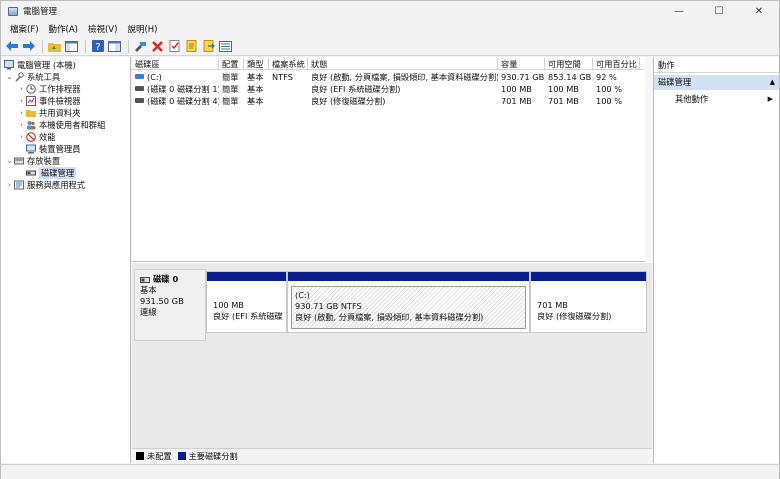 This screenshot has width=780, height=479. I want to click on menu-action: 動作(A), so click(63, 29).